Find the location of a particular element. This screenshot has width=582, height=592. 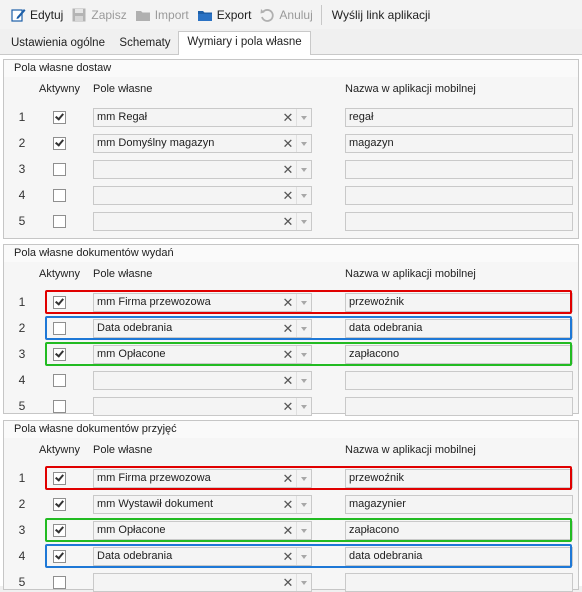

custom-field-value: Data odebrania is located at coordinates (135, 328).